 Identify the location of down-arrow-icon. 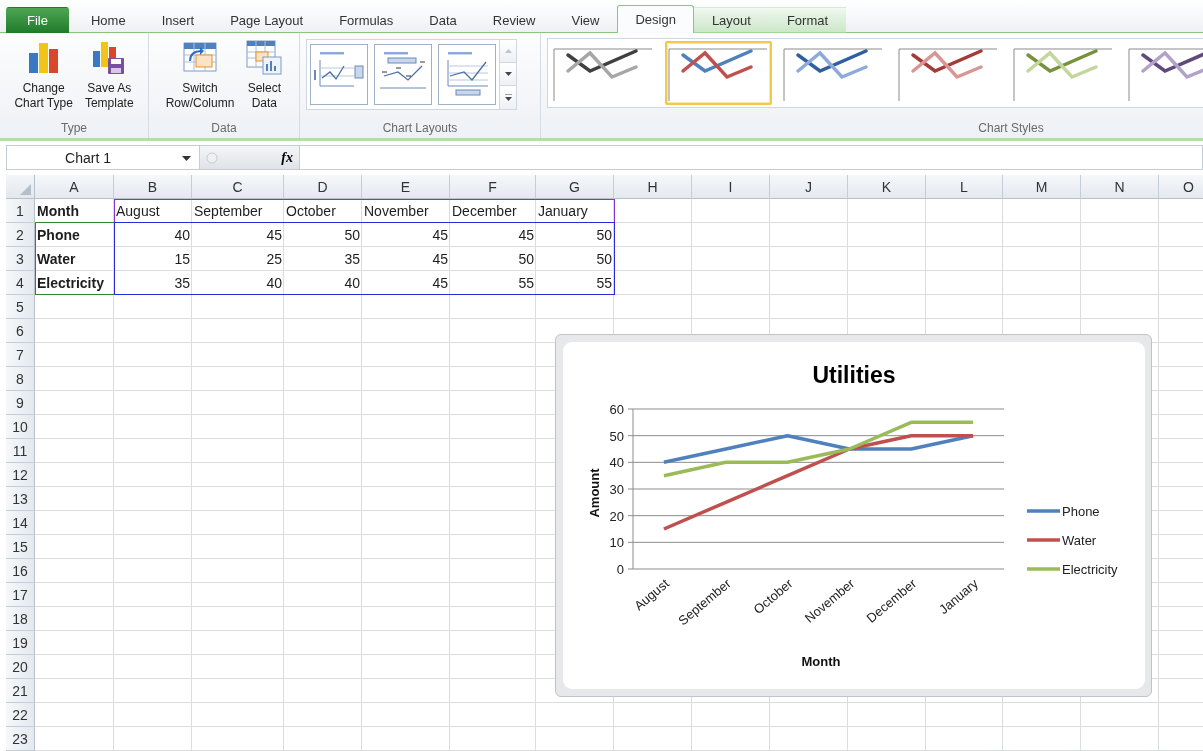
(508, 74).